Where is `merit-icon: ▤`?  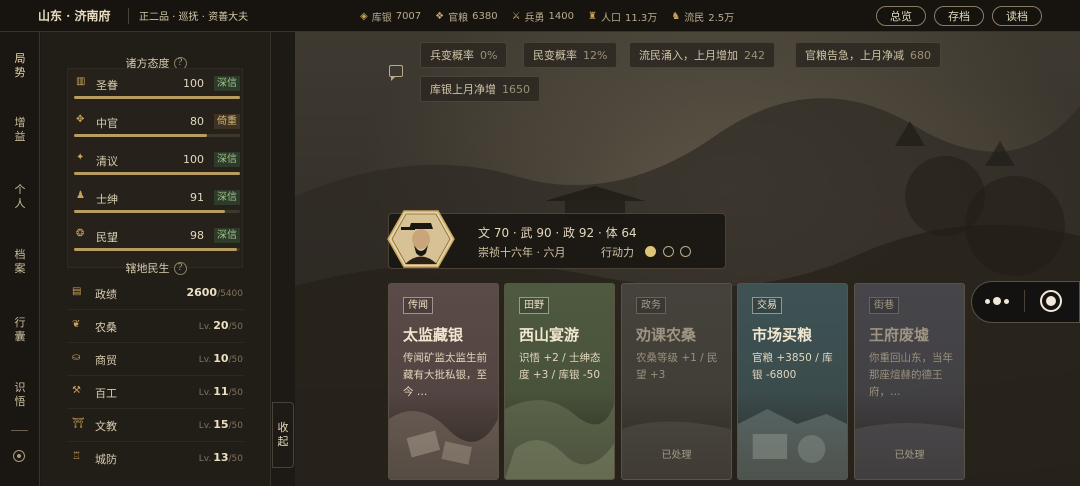 merit-icon: ▤ is located at coordinates (77, 291).